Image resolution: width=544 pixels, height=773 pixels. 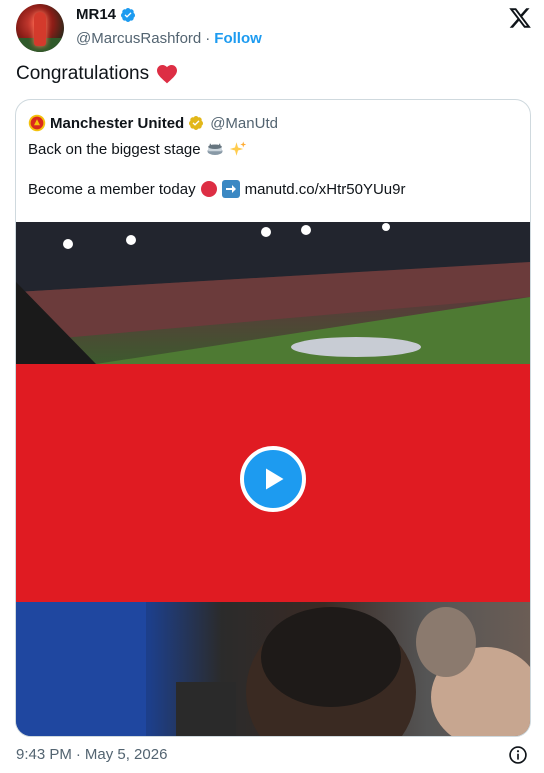 I want to click on timestamp-date: May 5, 2026, so click(x=126, y=754).